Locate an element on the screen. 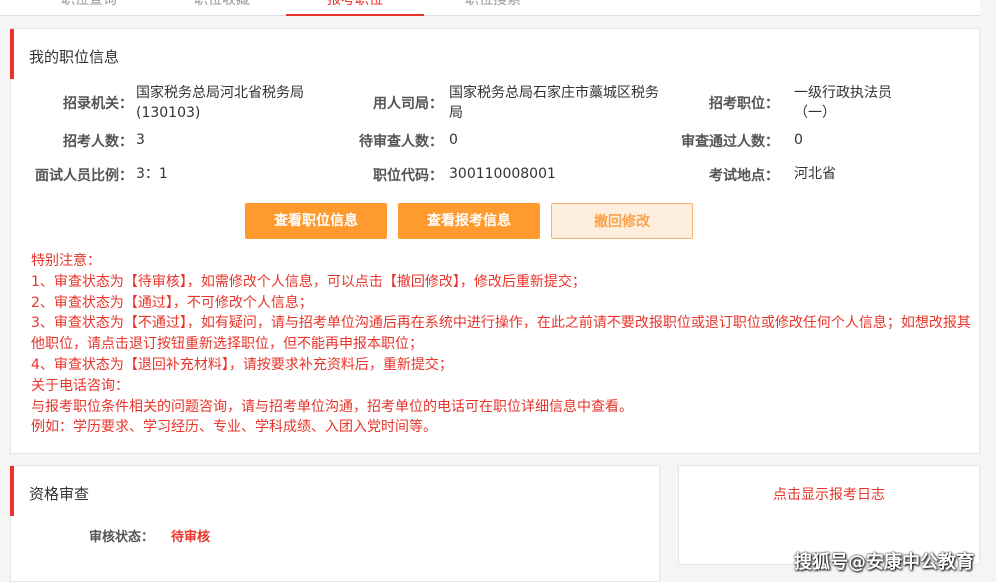  panel-title: 我的职位信息 is located at coordinates (74, 57).